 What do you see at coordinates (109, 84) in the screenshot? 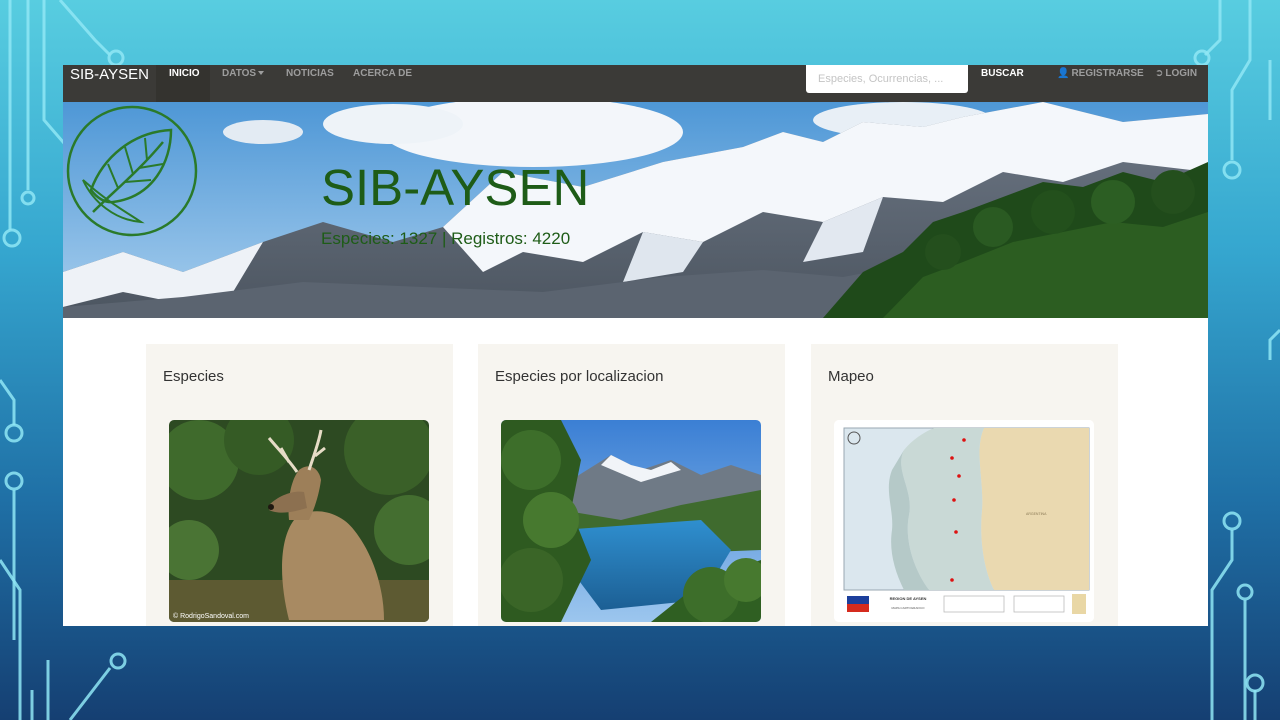
I see `navbar-brand: SIB-AYSEN` at bounding box center [109, 84].